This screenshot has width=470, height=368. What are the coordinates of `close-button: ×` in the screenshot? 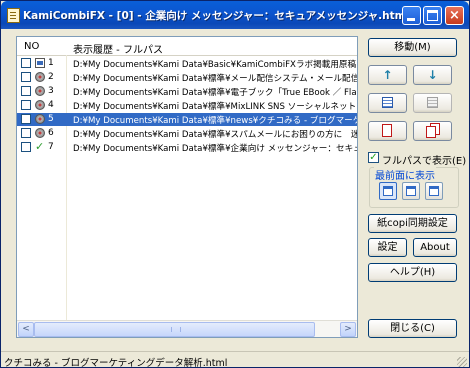 It's located at (454, 15).